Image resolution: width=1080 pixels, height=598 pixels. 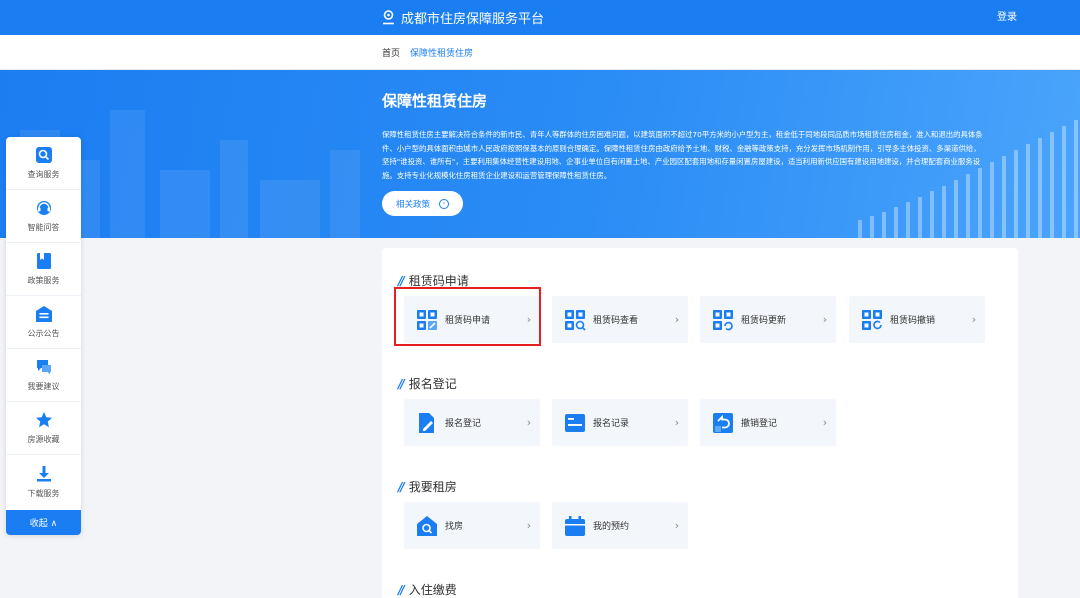 I want to click on login-link: 登录, so click(x=1007, y=17).